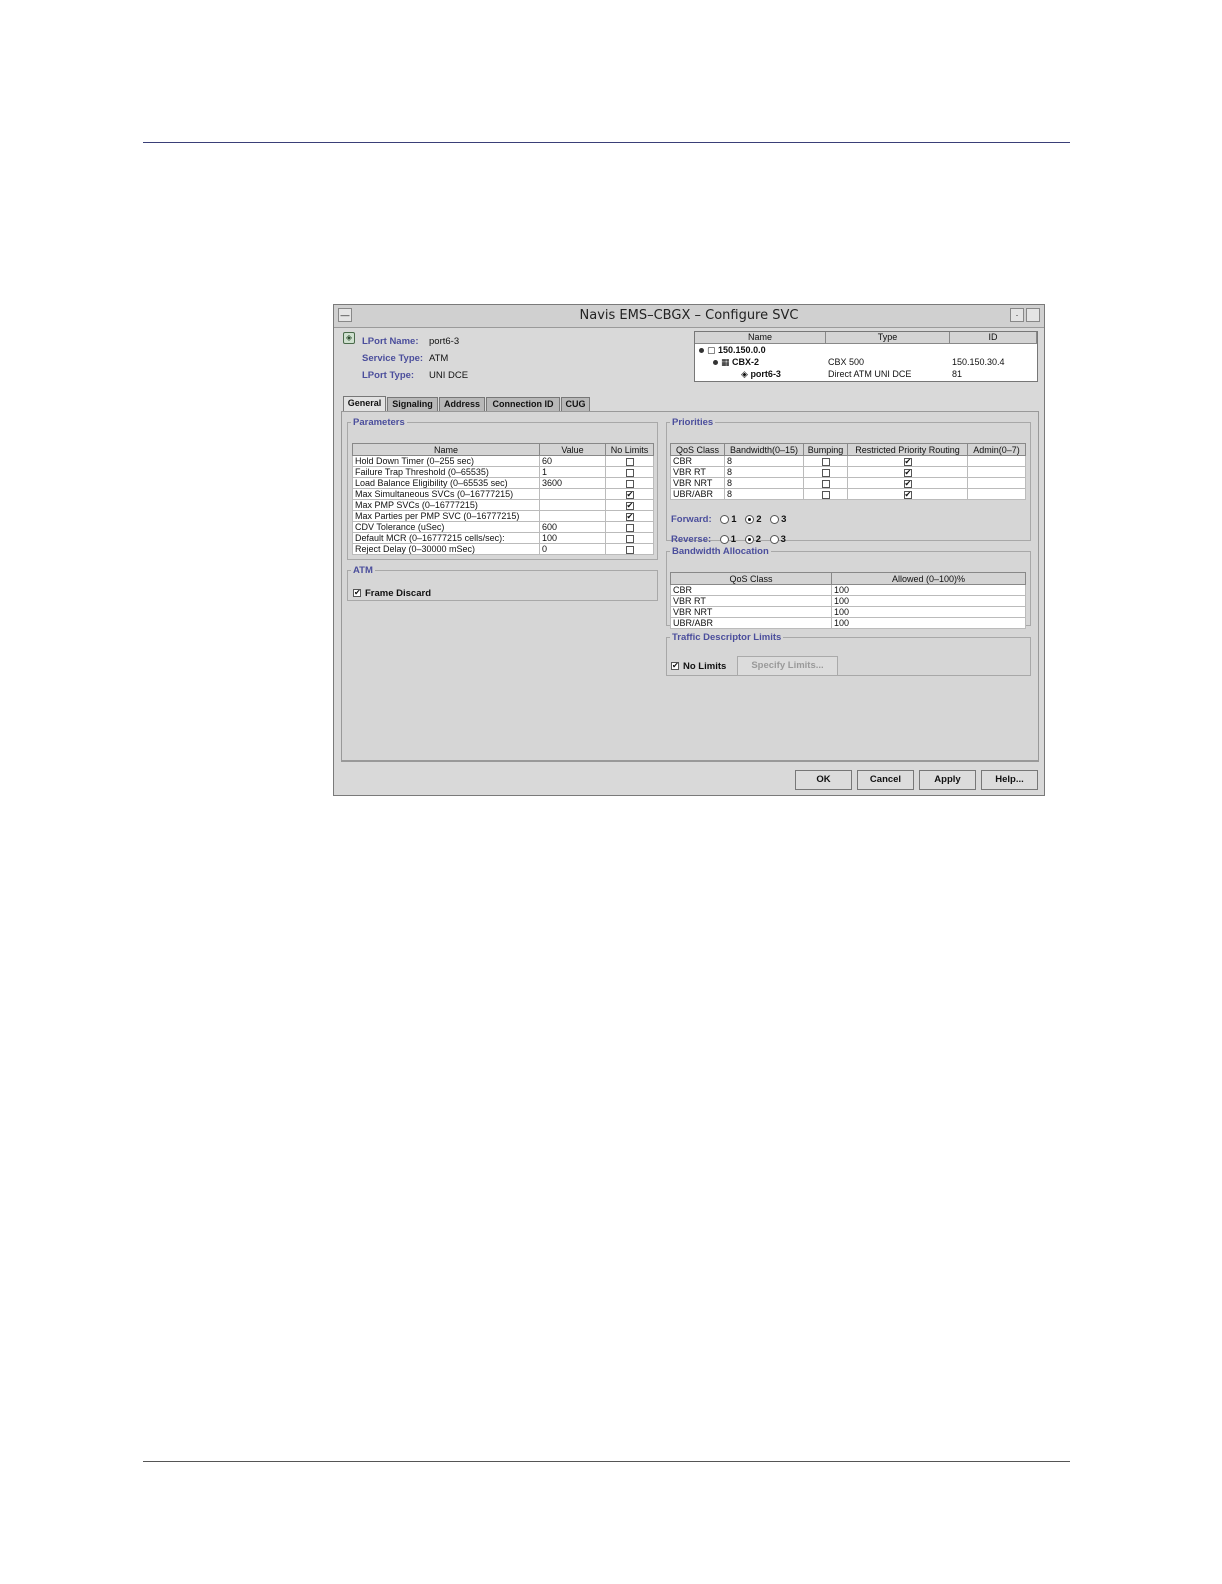 This screenshot has height=1584, width=1222. I want to click on table-row: CBR 8 ✔, so click(848, 461).